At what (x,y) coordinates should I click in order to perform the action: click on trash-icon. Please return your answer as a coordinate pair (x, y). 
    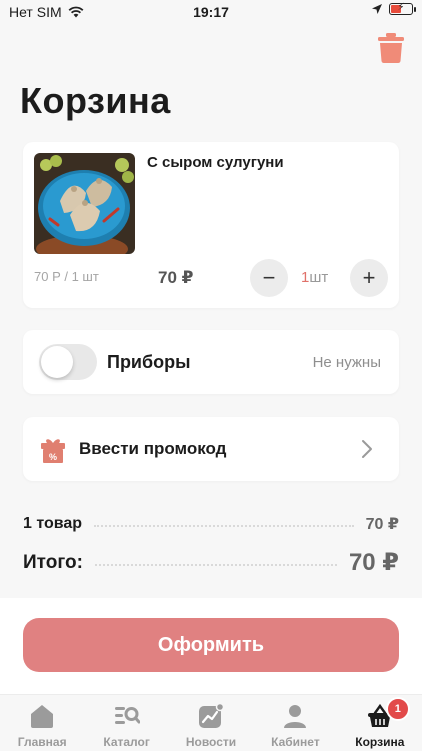
    Looking at the image, I should click on (391, 48).